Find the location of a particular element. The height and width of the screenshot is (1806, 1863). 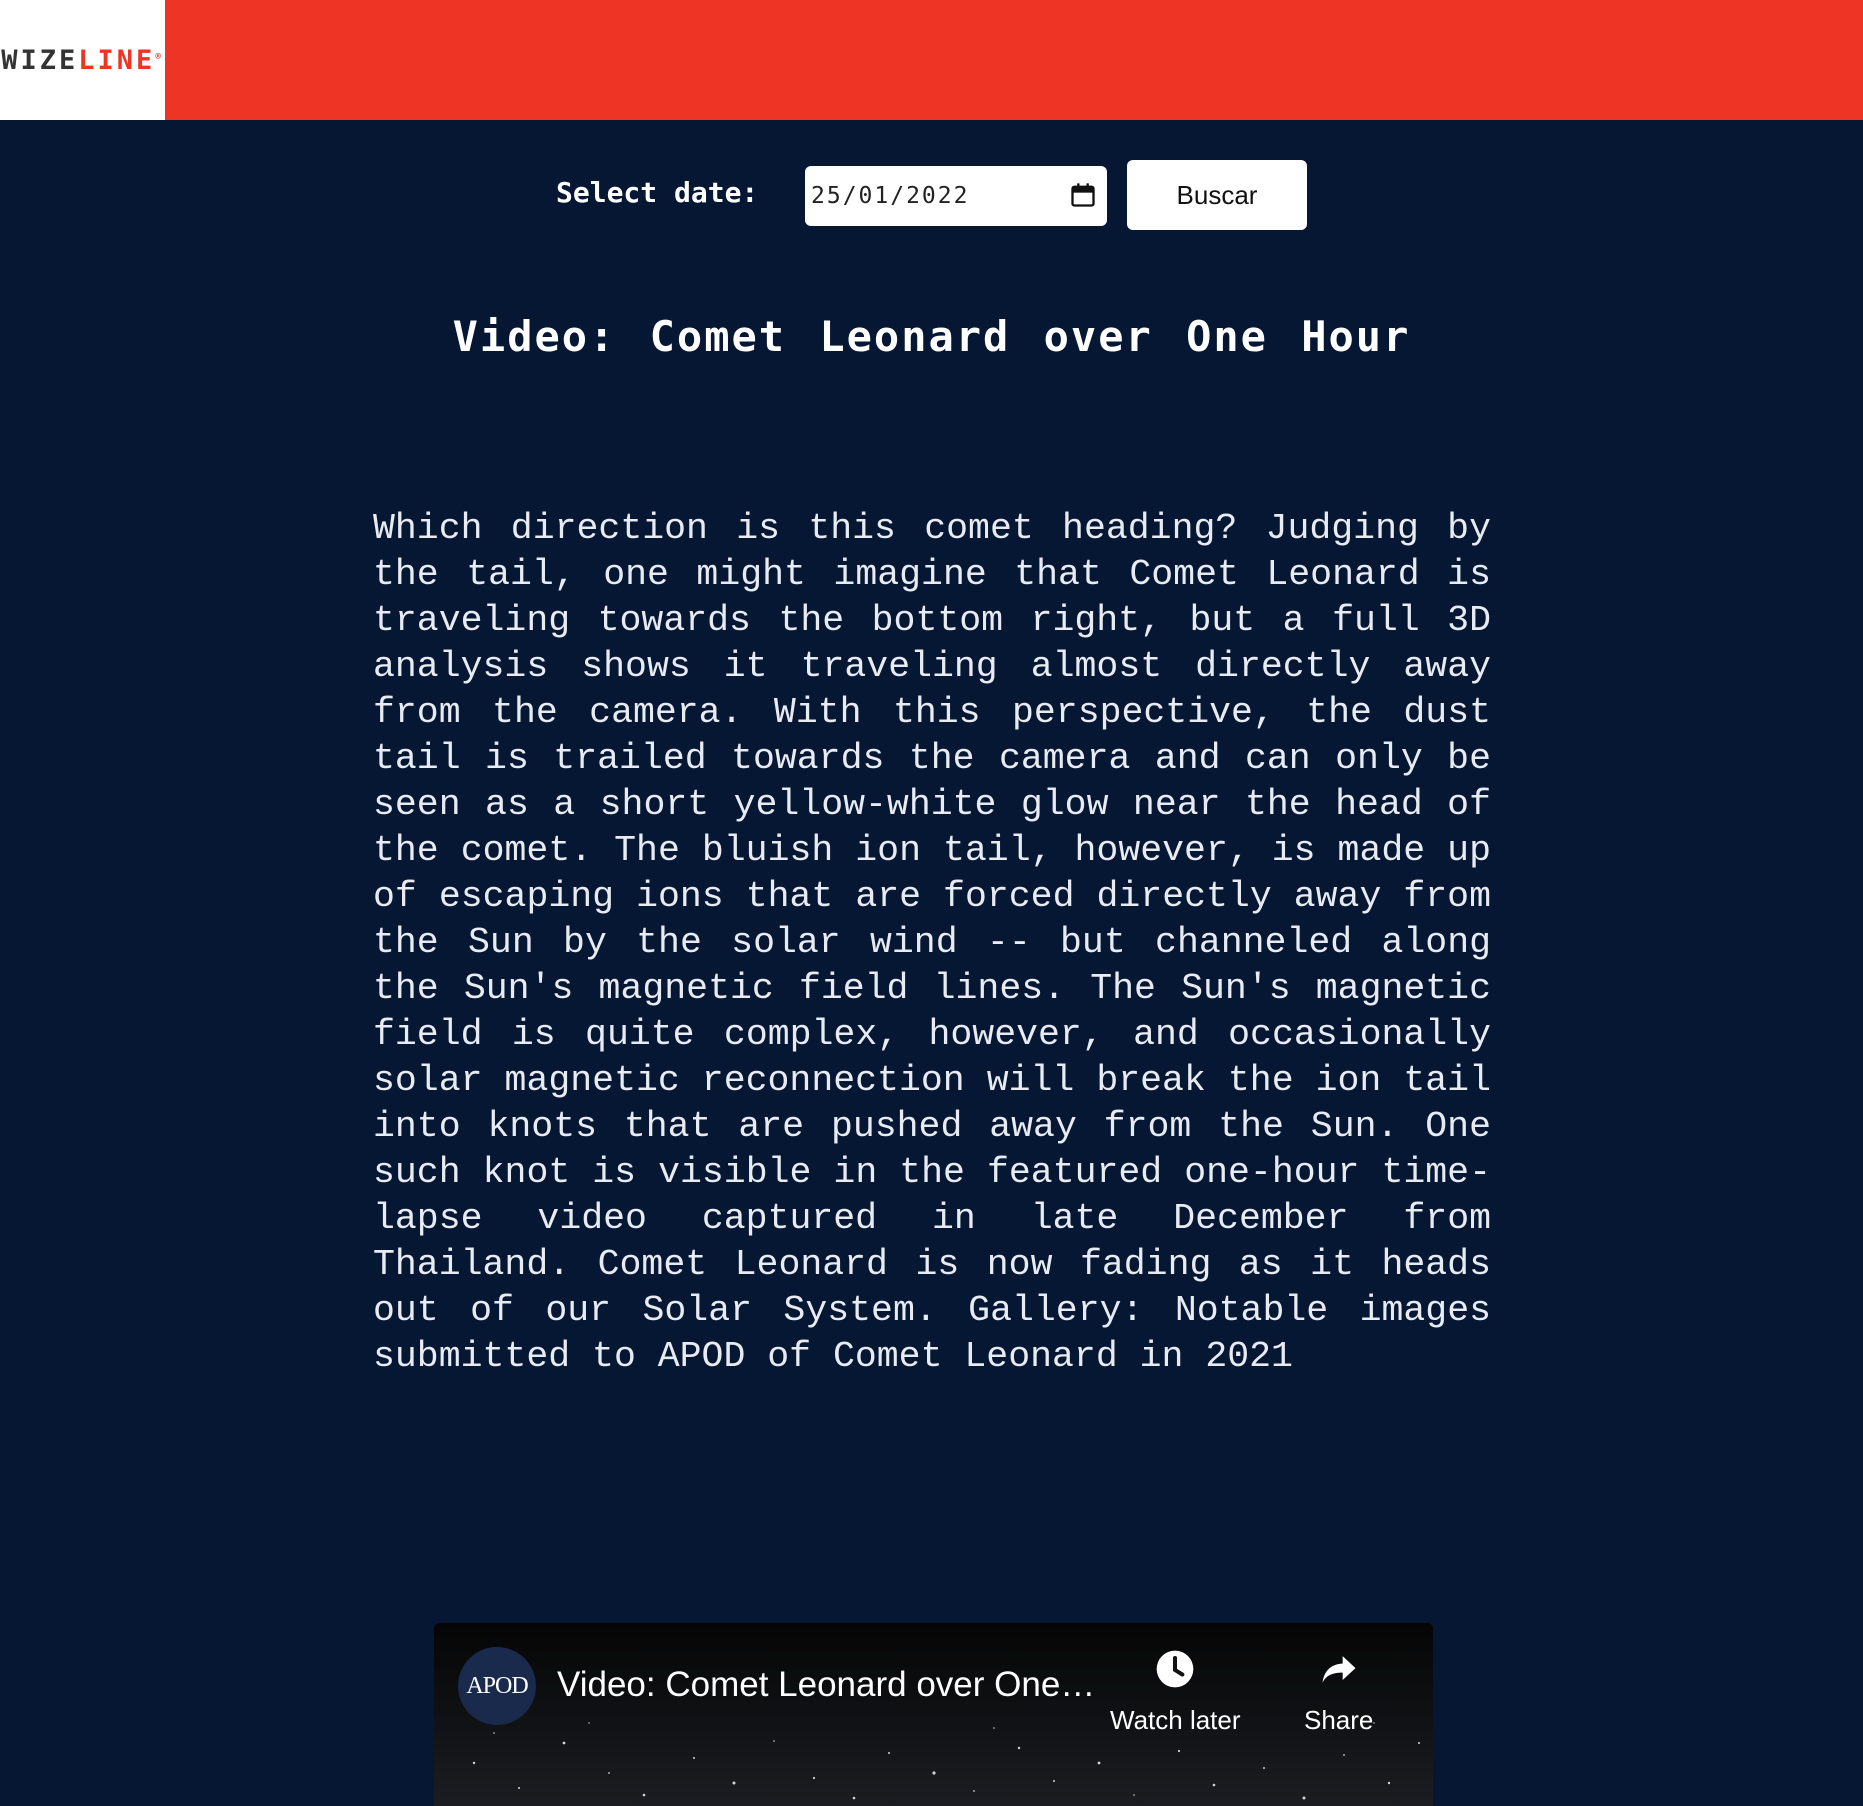

date-input: 25/01/2022 is located at coordinates (956, 196).